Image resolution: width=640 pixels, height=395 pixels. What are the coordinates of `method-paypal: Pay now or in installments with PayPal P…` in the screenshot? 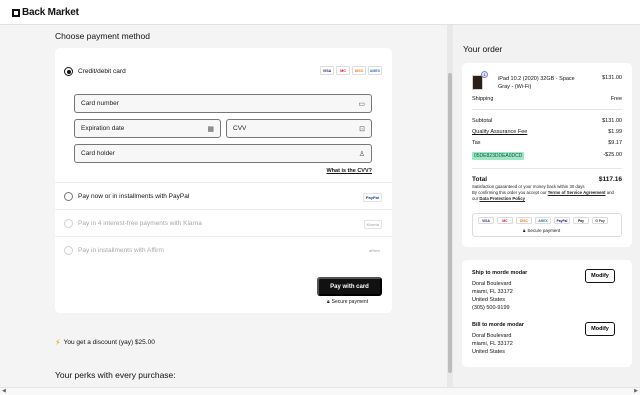 It's located at (223, 196).